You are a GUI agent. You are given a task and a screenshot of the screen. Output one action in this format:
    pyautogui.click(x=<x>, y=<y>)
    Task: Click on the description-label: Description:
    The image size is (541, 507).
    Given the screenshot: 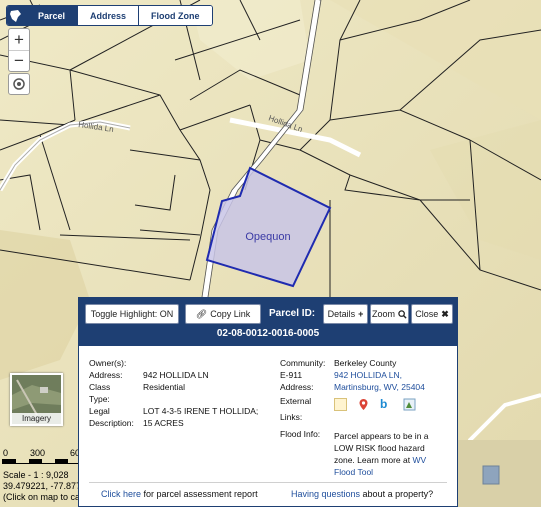 What is the action you would take?
    pyautogui.click(x=111, y=423)
    